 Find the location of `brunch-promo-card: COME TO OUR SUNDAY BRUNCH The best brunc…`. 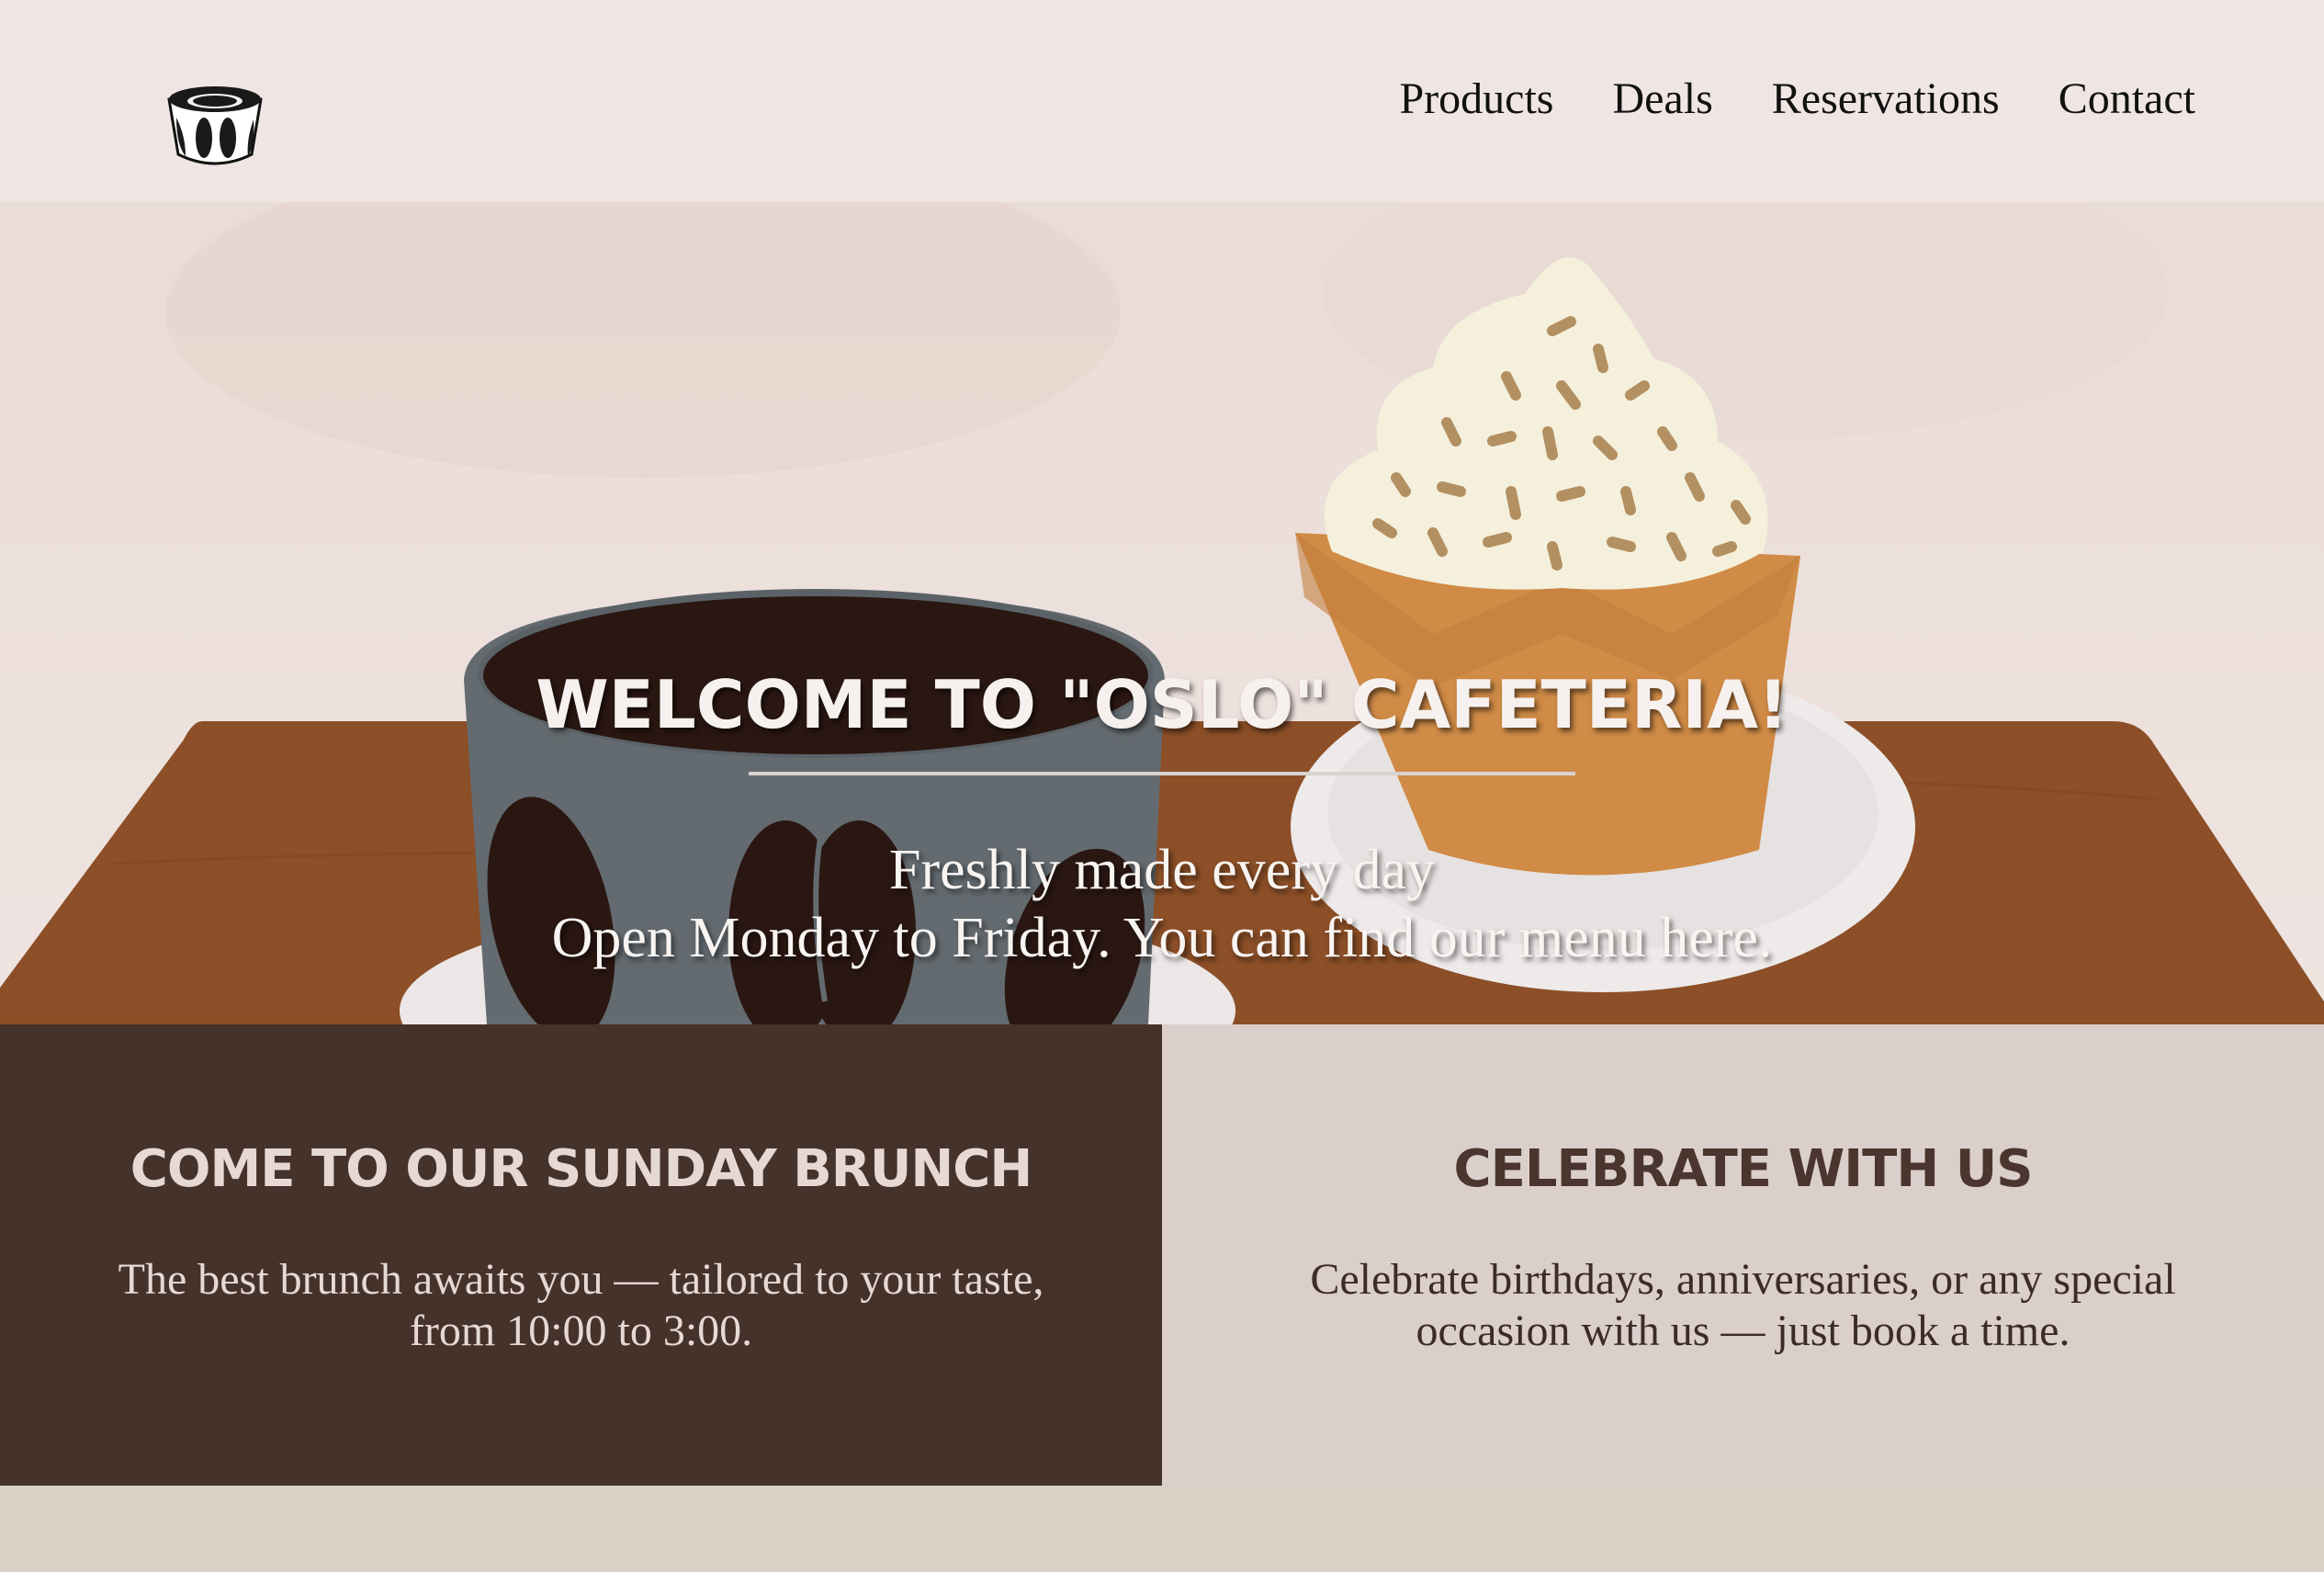

brunch-promo-card: COME TO OUR SUNDAY BRUNCH The best brunc… is located at coordinates (581, 1255).